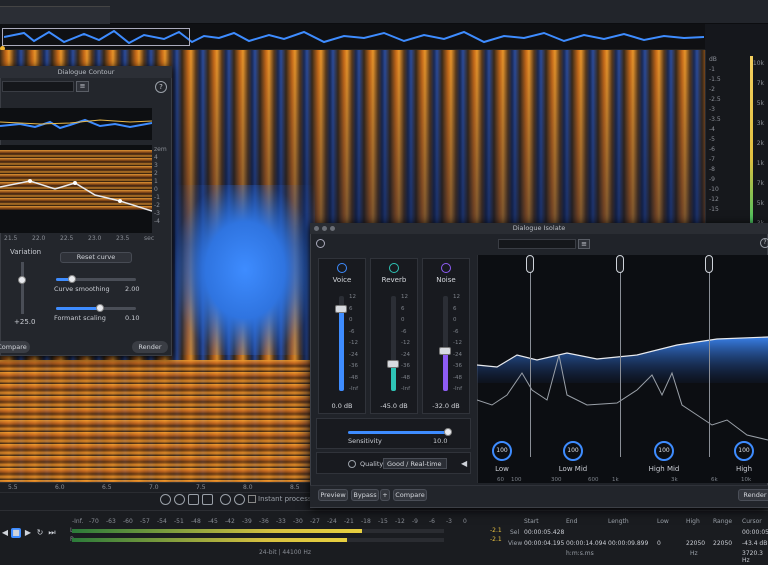  I want to click on bypass-button: Bypass, so click(365, 495).